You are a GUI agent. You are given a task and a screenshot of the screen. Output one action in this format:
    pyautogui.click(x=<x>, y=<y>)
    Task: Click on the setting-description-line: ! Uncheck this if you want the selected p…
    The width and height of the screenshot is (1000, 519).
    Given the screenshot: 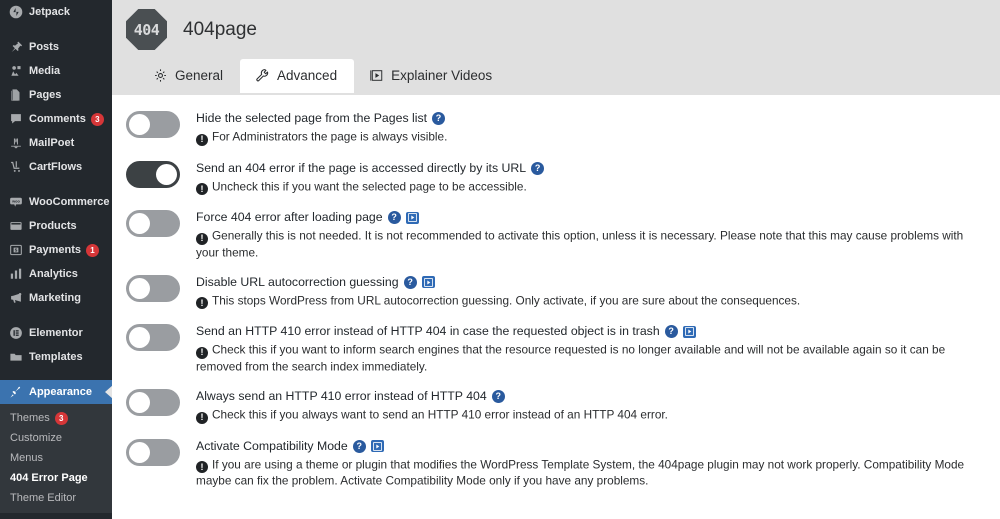 What is the action you would take?
    pyautogui.click(x=589, y=187)
    